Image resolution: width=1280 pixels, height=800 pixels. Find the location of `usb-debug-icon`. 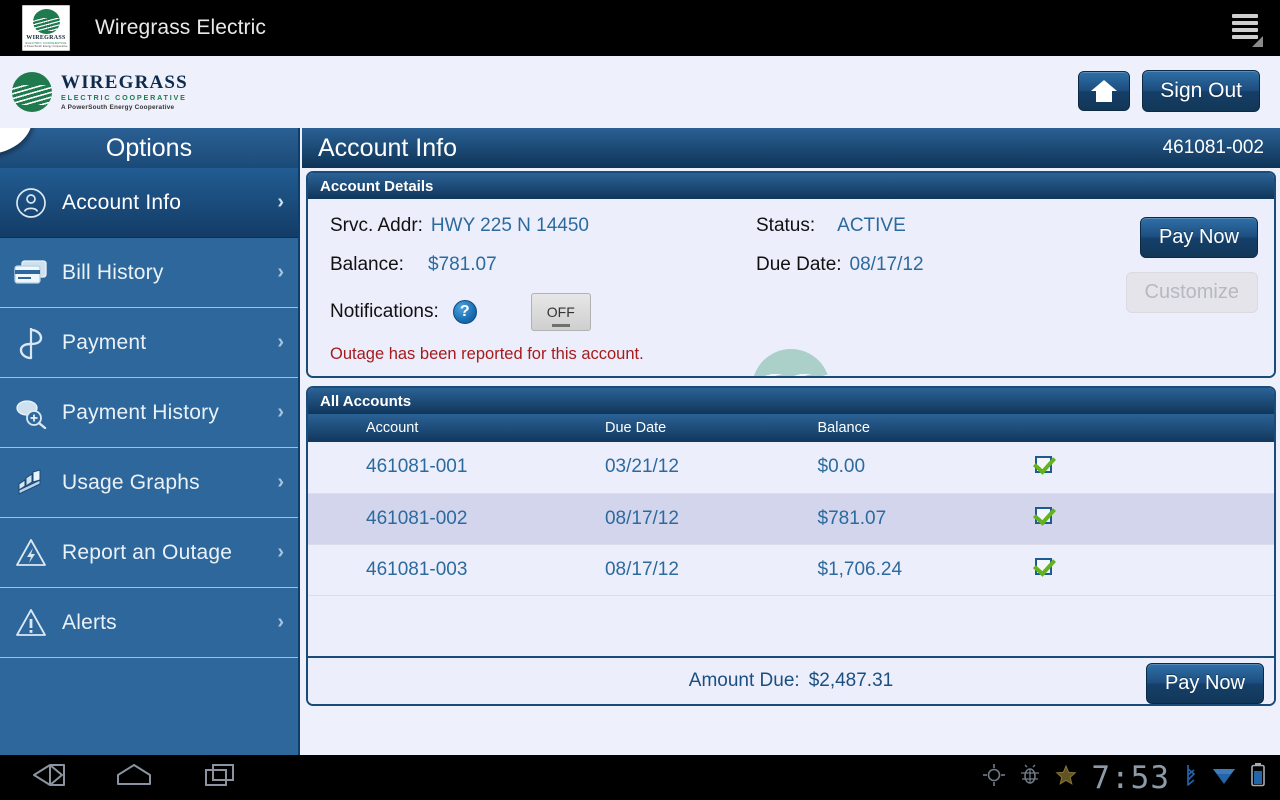

usb-debug-icon is located at coordinates (1030, 777).